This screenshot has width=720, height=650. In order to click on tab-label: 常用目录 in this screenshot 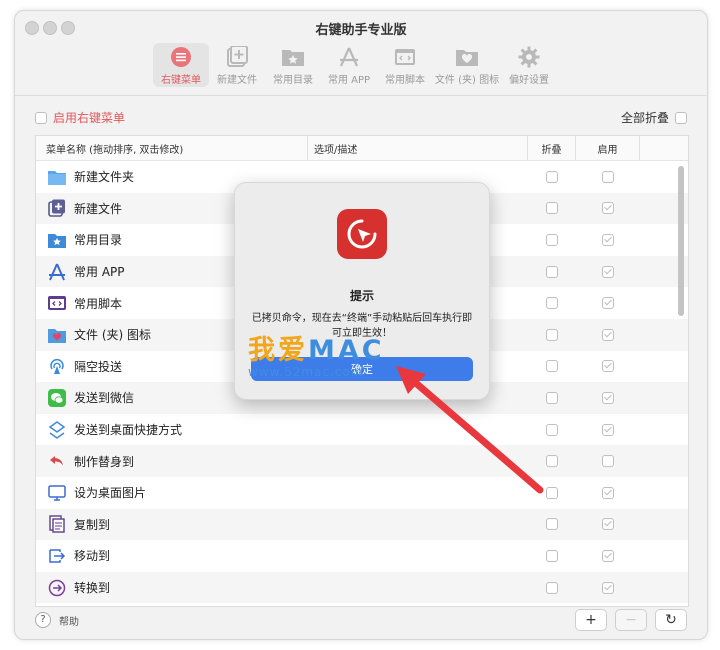, I will do `click(293, 80)`.